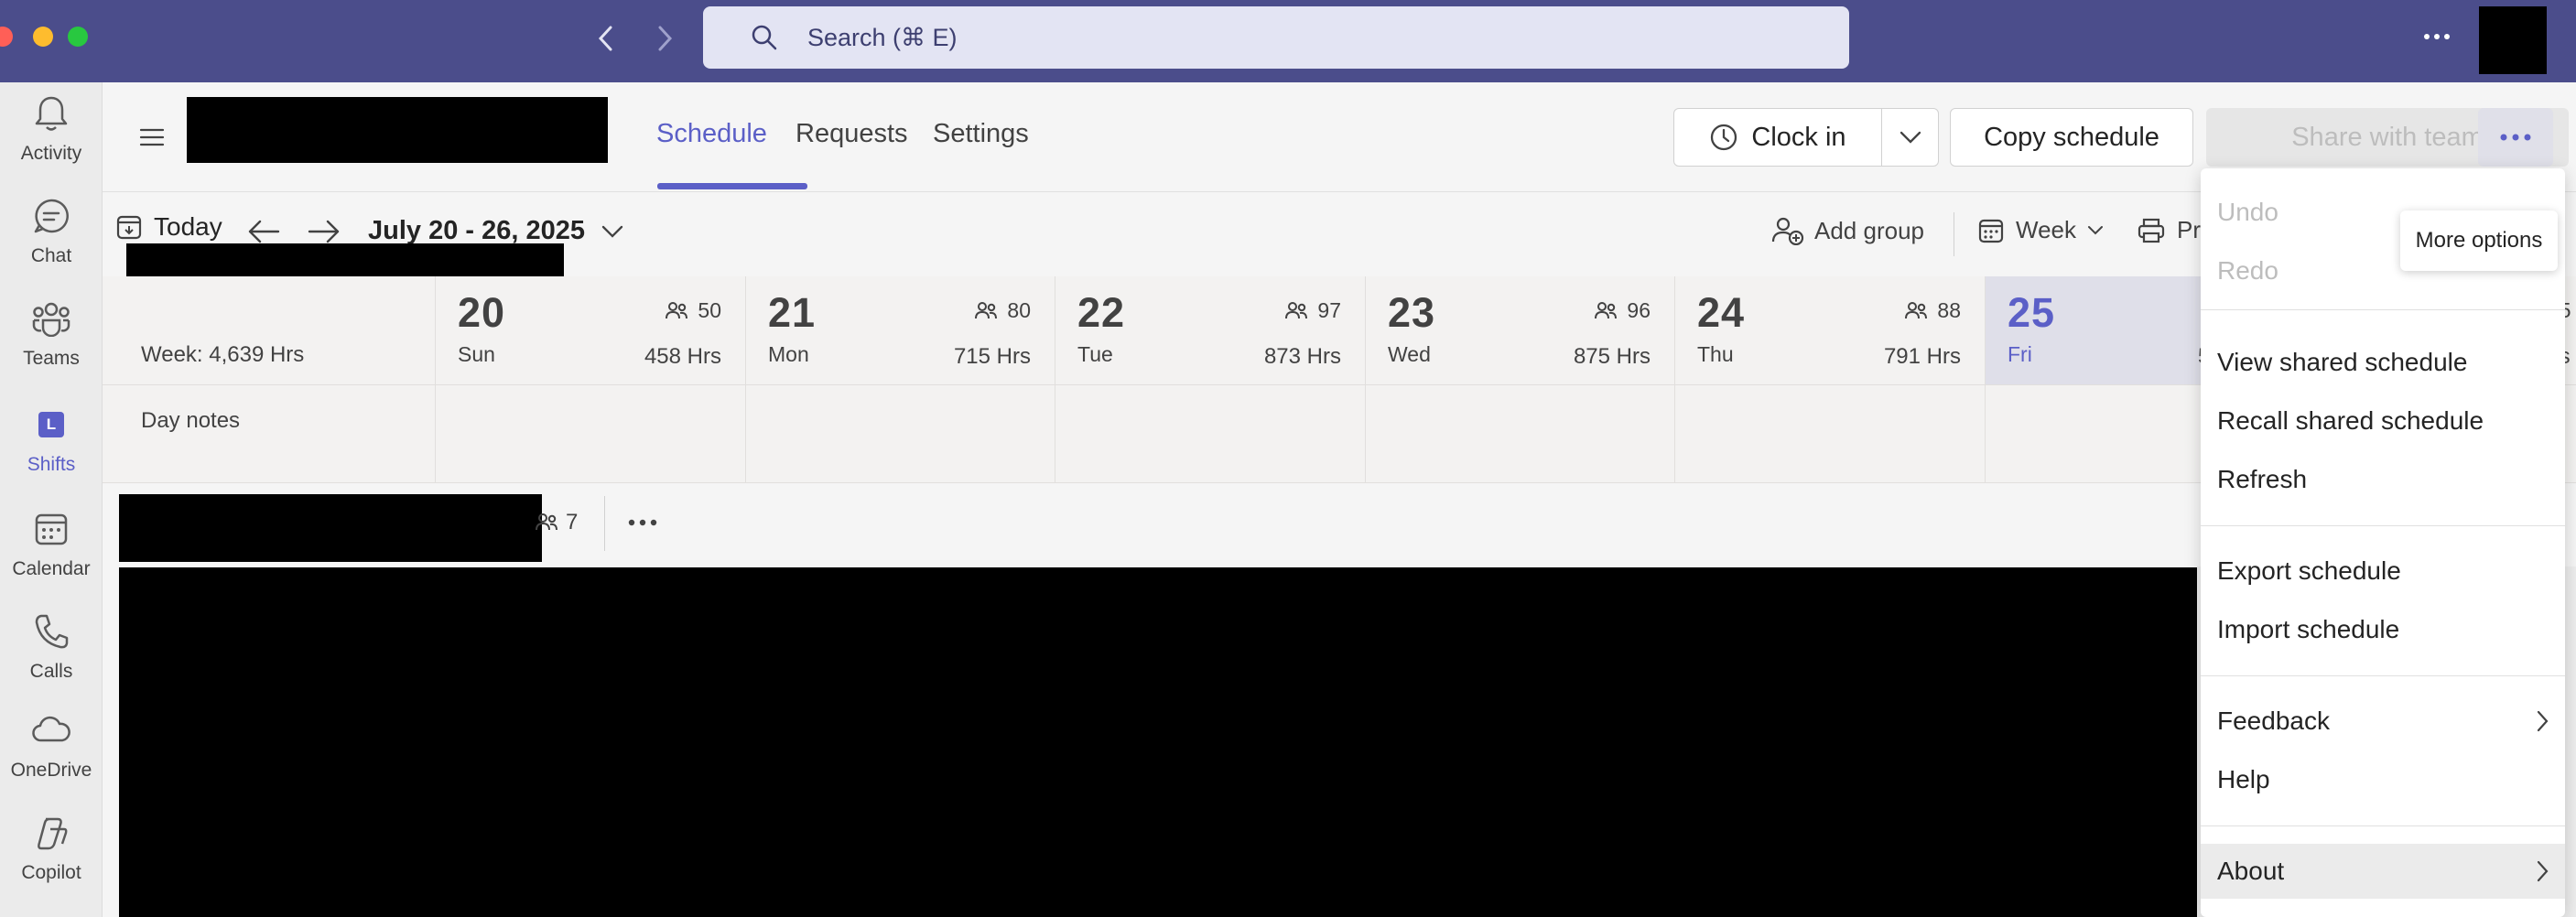 This screenshot has height=917, width=2576. I want to click on maximize-window-button, so click(78, 37).